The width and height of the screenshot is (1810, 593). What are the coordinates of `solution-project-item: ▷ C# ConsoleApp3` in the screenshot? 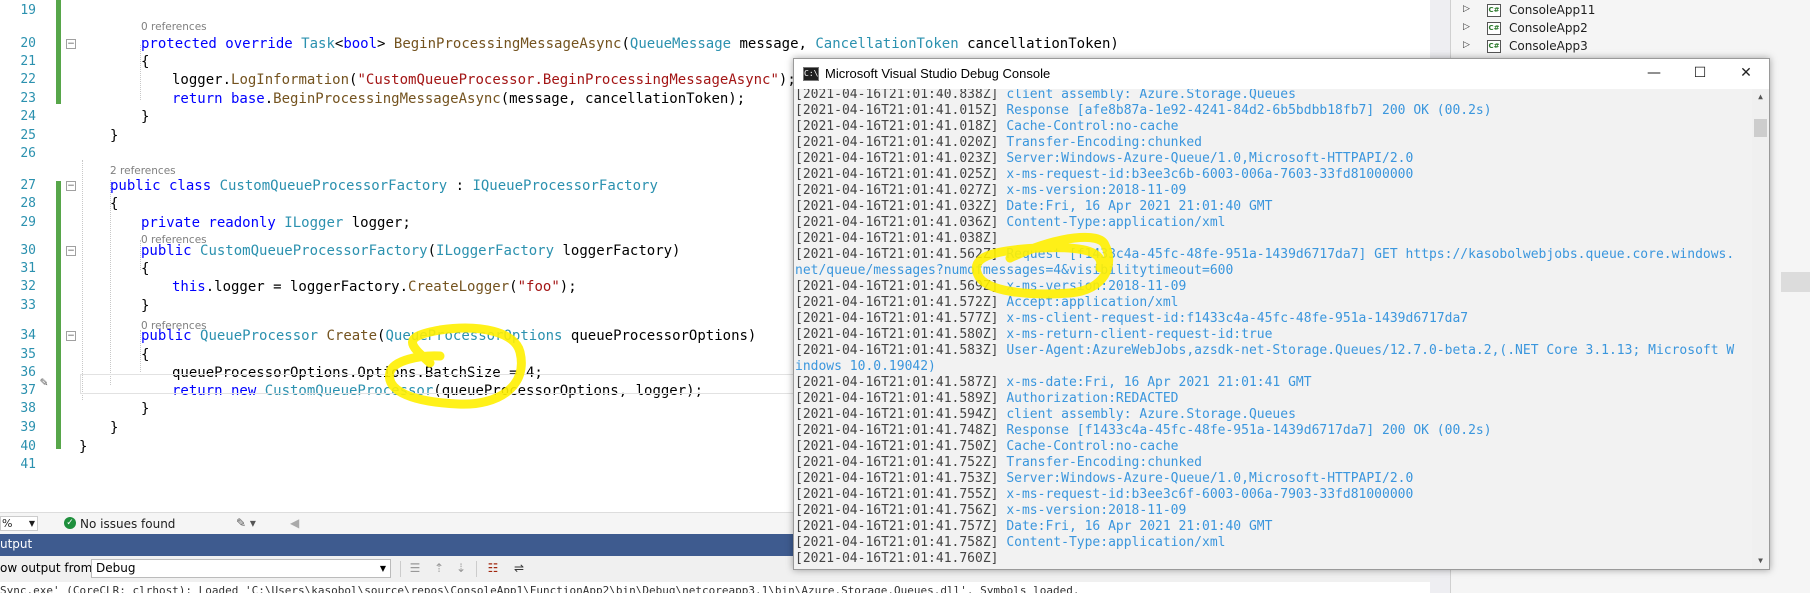 It's located at (1630, 47).